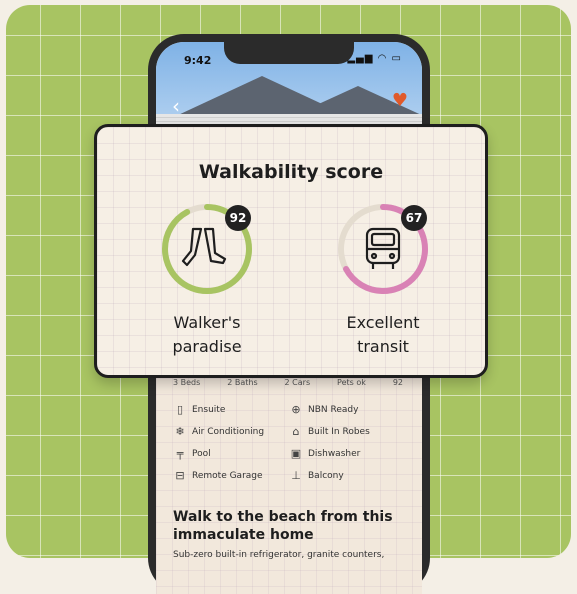 Image resolution: width=577 pixels, height=594 pixels. I want to click on feature-item: ❄ Air Conditioning, so click(219, 432).